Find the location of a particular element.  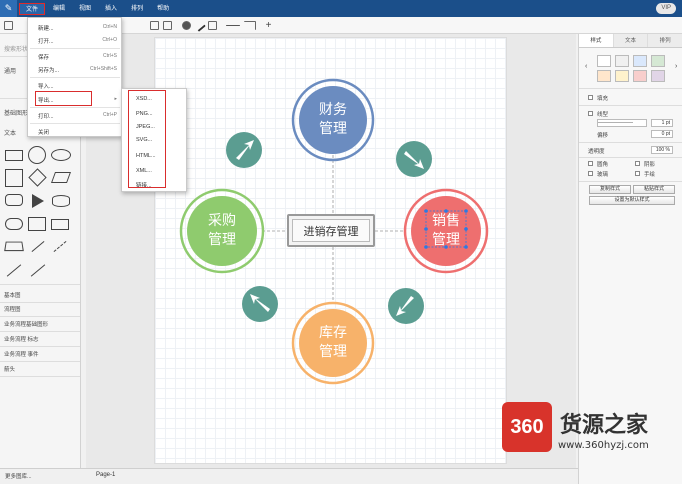

center-node-label: 进销存管理 is located at coordinates (331, 230).